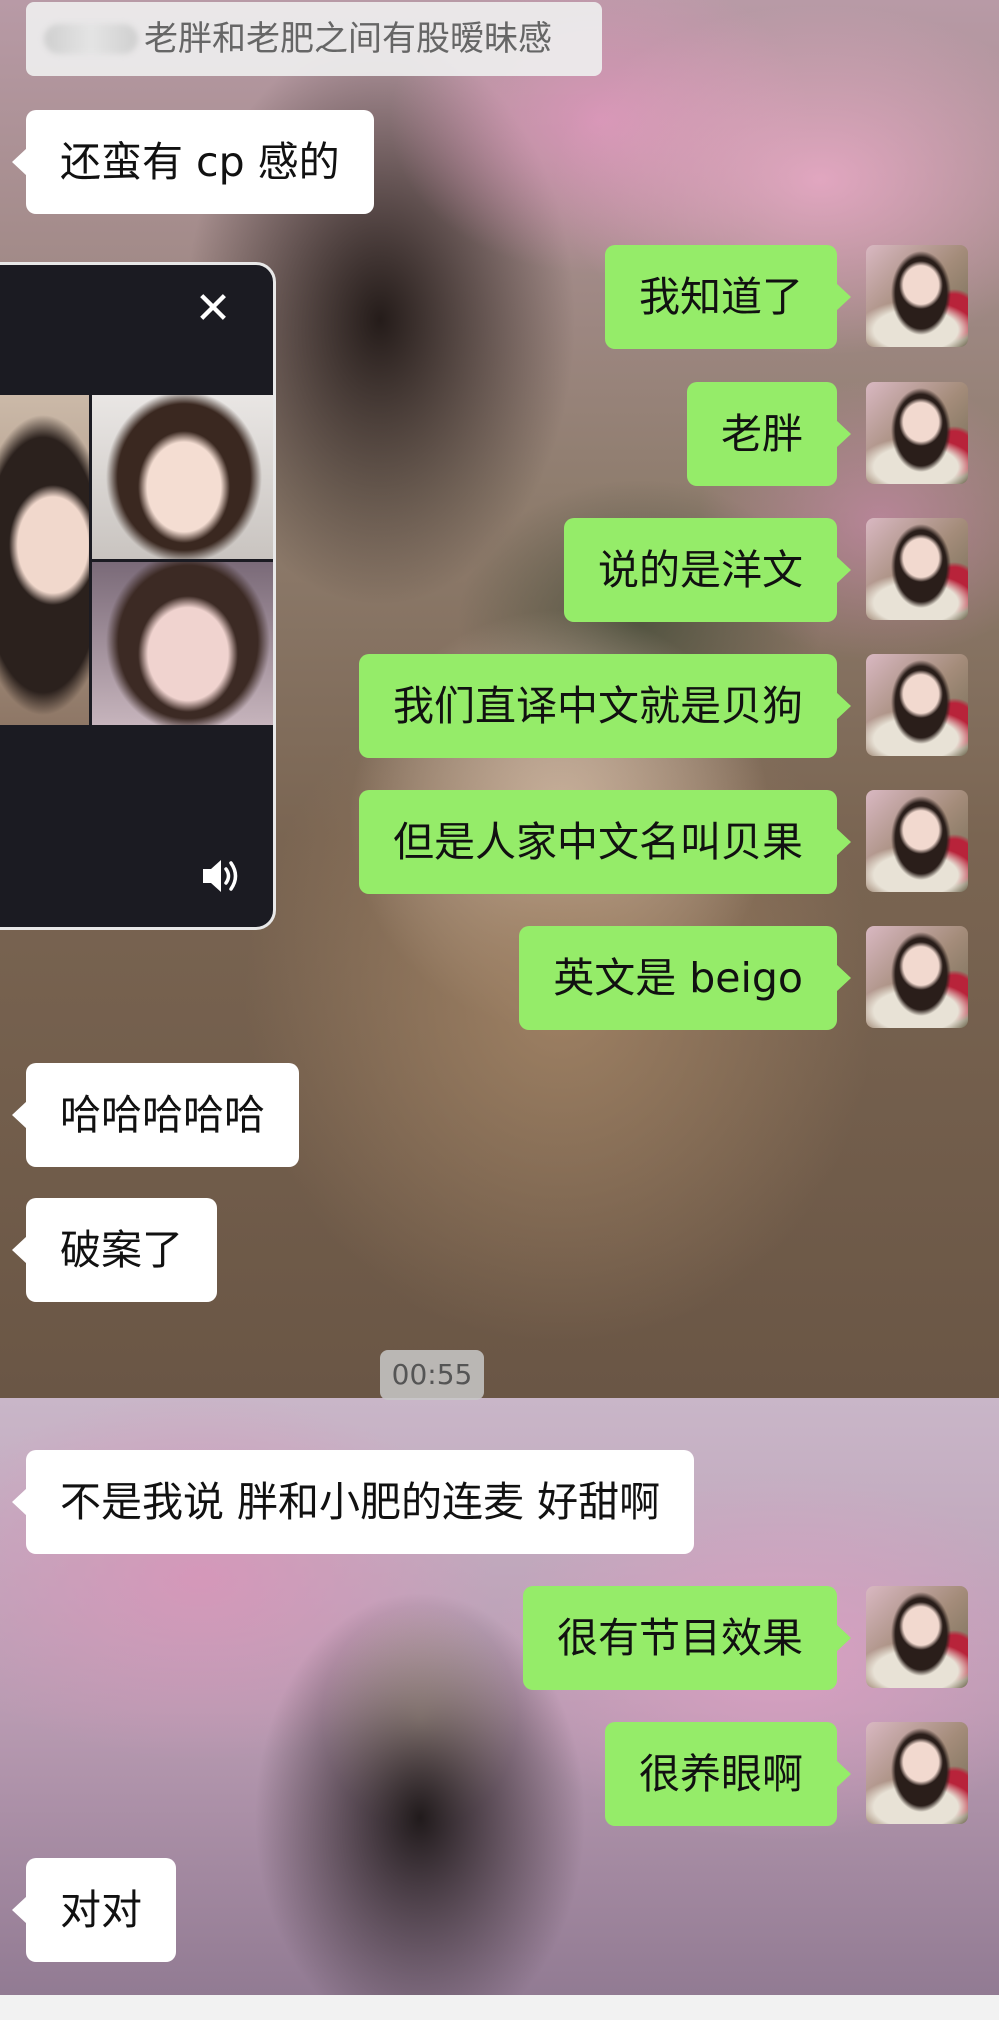 This screenshot has width=999, height=2020. I want to click on message-text: 我知道了, so click(721, 297).